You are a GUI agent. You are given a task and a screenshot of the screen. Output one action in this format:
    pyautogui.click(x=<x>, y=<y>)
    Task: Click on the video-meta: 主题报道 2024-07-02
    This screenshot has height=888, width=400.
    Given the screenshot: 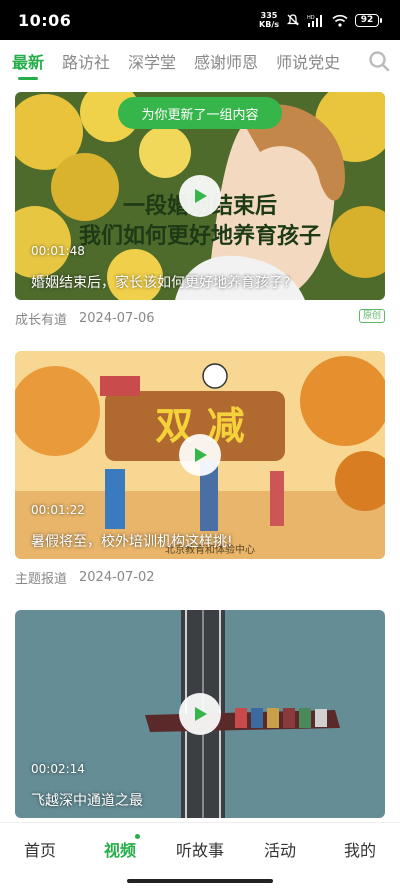 What is the action you would take?
    pyautogui.click(x=200, y=577)
    